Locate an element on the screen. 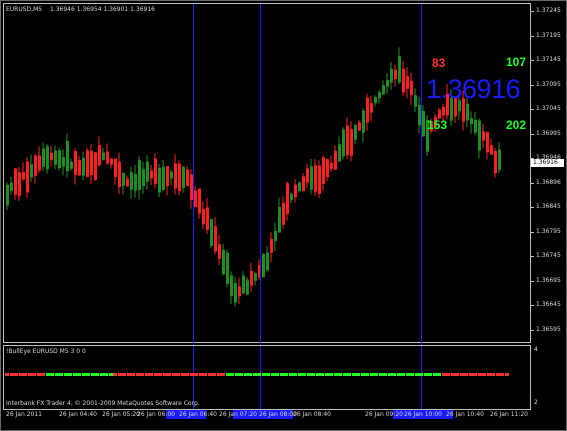  time-tick-label: 26 Jan 06:40 is located at coordinates (198, 414).